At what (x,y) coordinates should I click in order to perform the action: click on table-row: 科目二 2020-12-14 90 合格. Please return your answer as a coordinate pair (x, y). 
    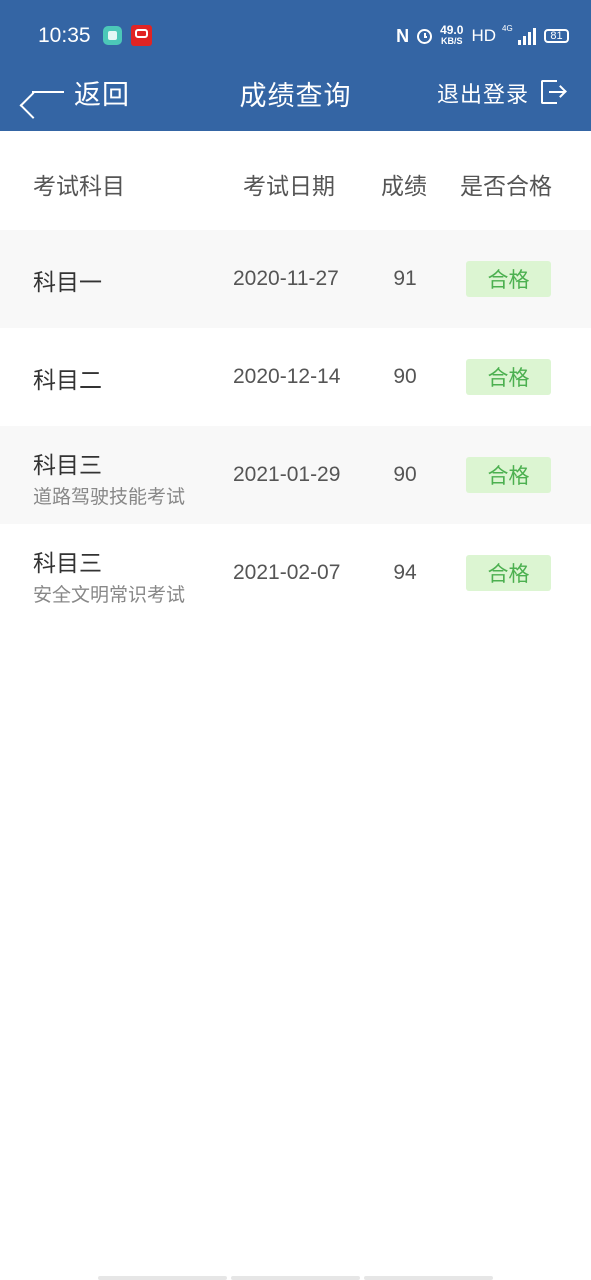
    Looking at the image, I should click on (295, 377).